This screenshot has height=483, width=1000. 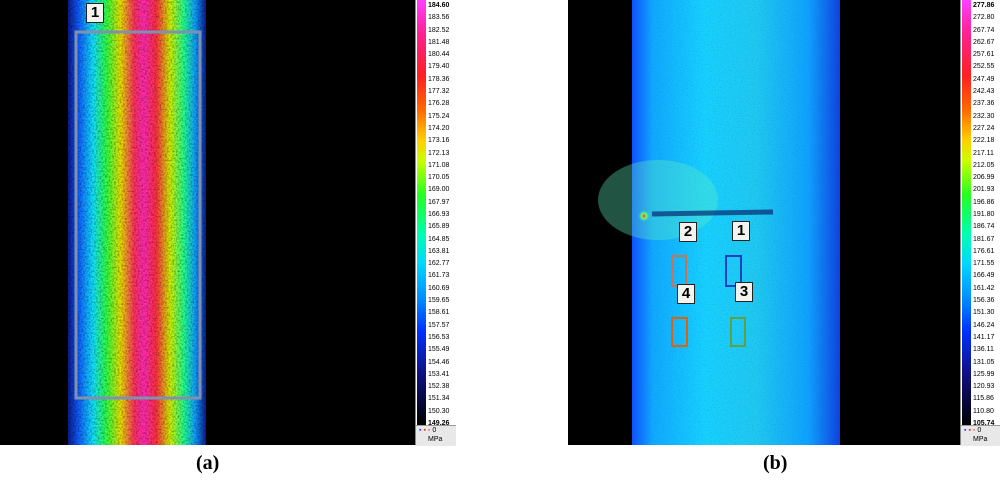 I want to click on colorbar-tick-label: 232.30, so click(x=984, y=116).